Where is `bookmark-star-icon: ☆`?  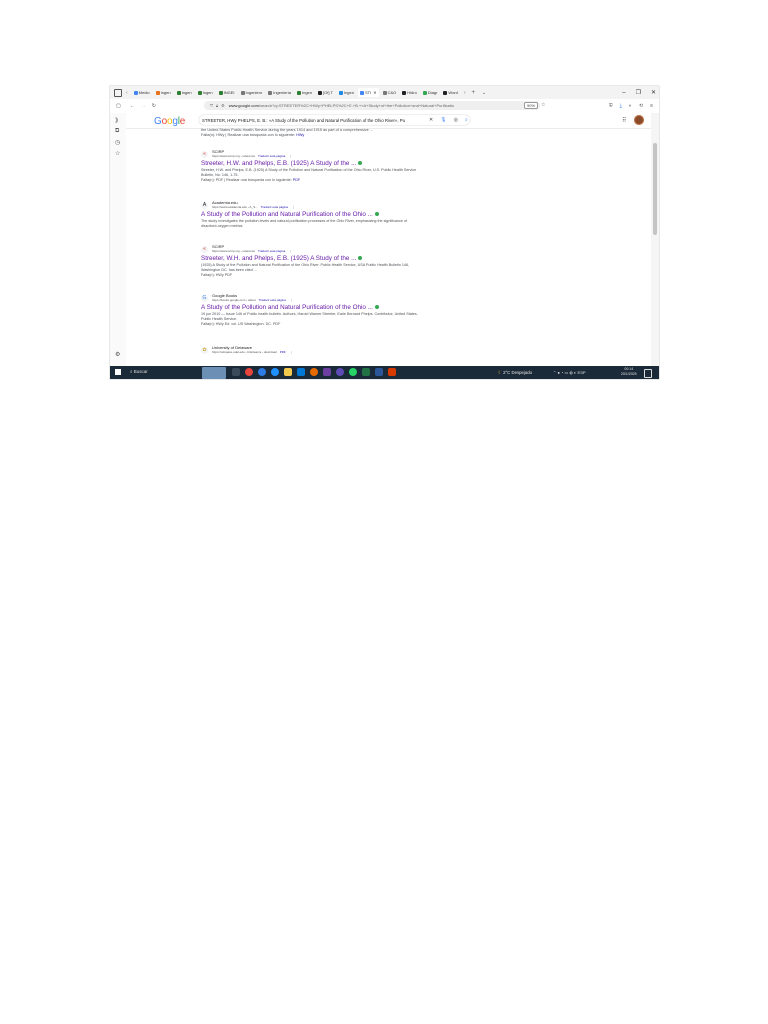 bookmark-star-icon: ☆ is located at coordinates (543, 105).